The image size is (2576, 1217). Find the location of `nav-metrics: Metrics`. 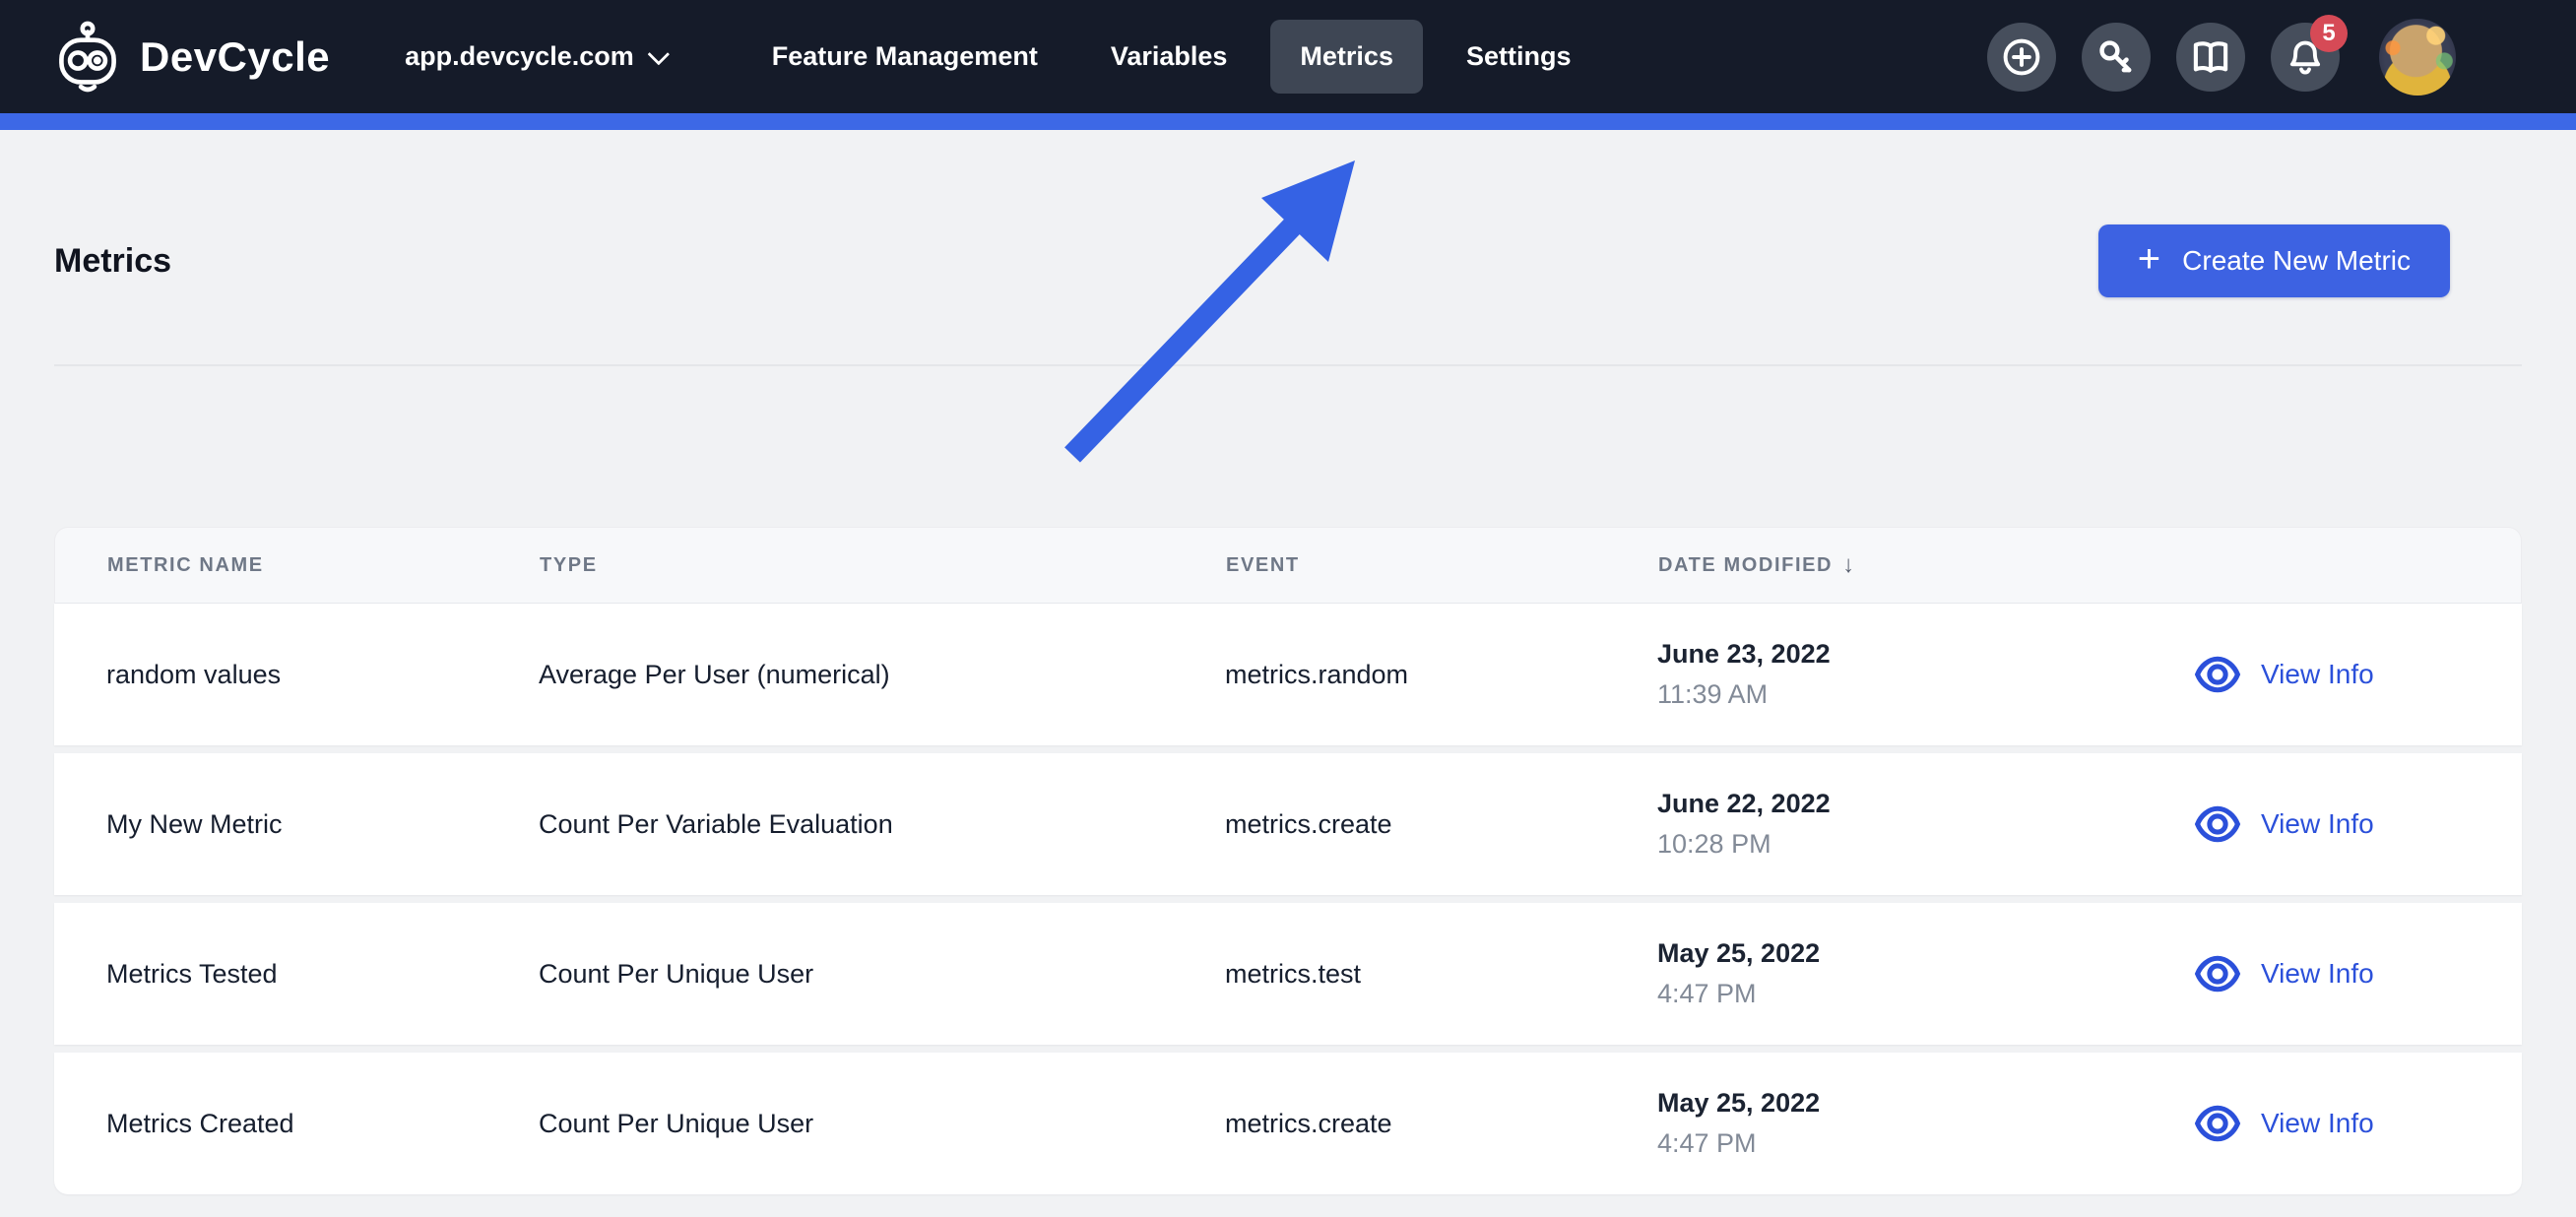

nav-metrics: Metrics is located at coordinates (1346, 57).